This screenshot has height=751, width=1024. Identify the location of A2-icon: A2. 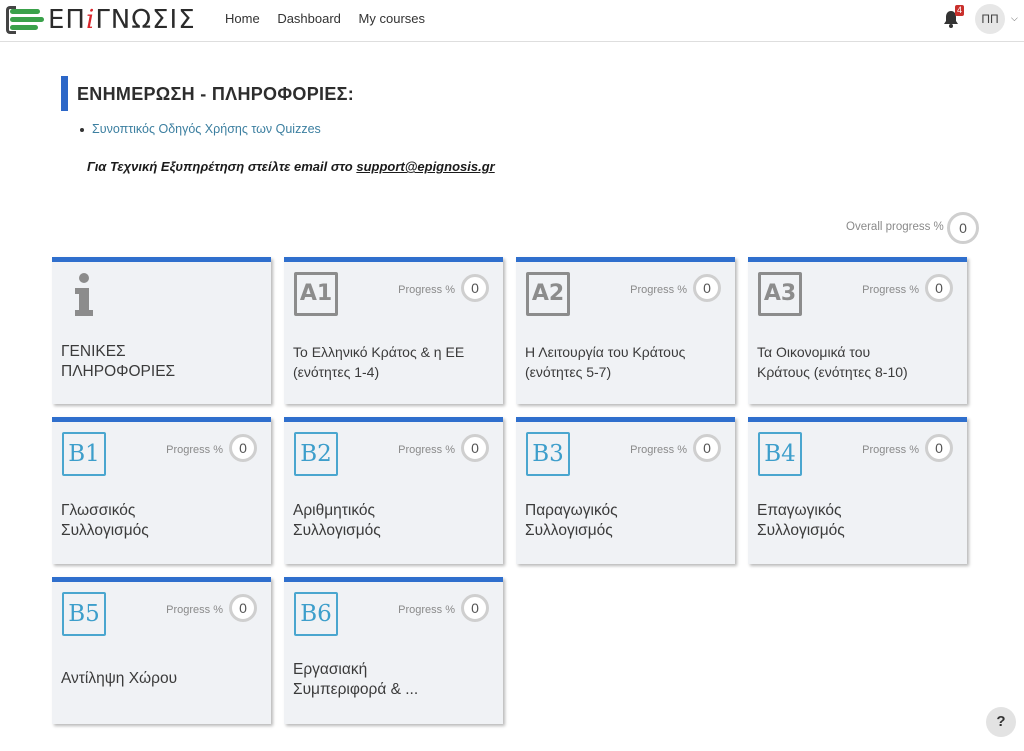
(548, 294).